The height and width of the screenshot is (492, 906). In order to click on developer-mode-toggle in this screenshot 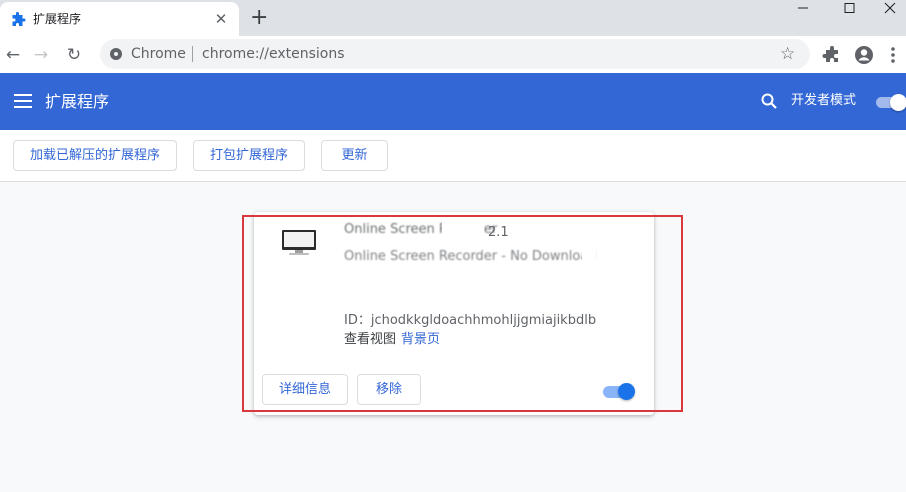, I will do `click(890, 102)`.